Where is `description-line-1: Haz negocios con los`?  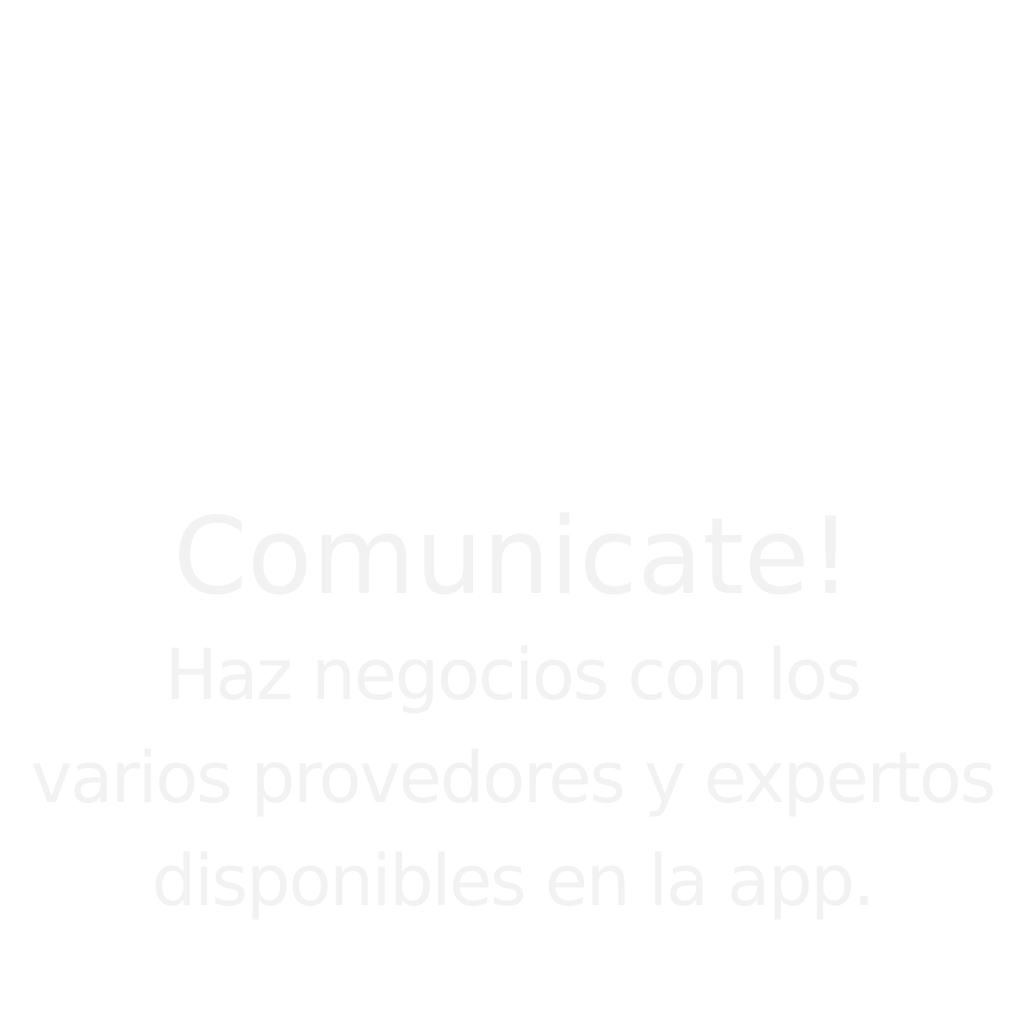
description-line-1: Haz negocios con los is located at coordinates (513, 675).